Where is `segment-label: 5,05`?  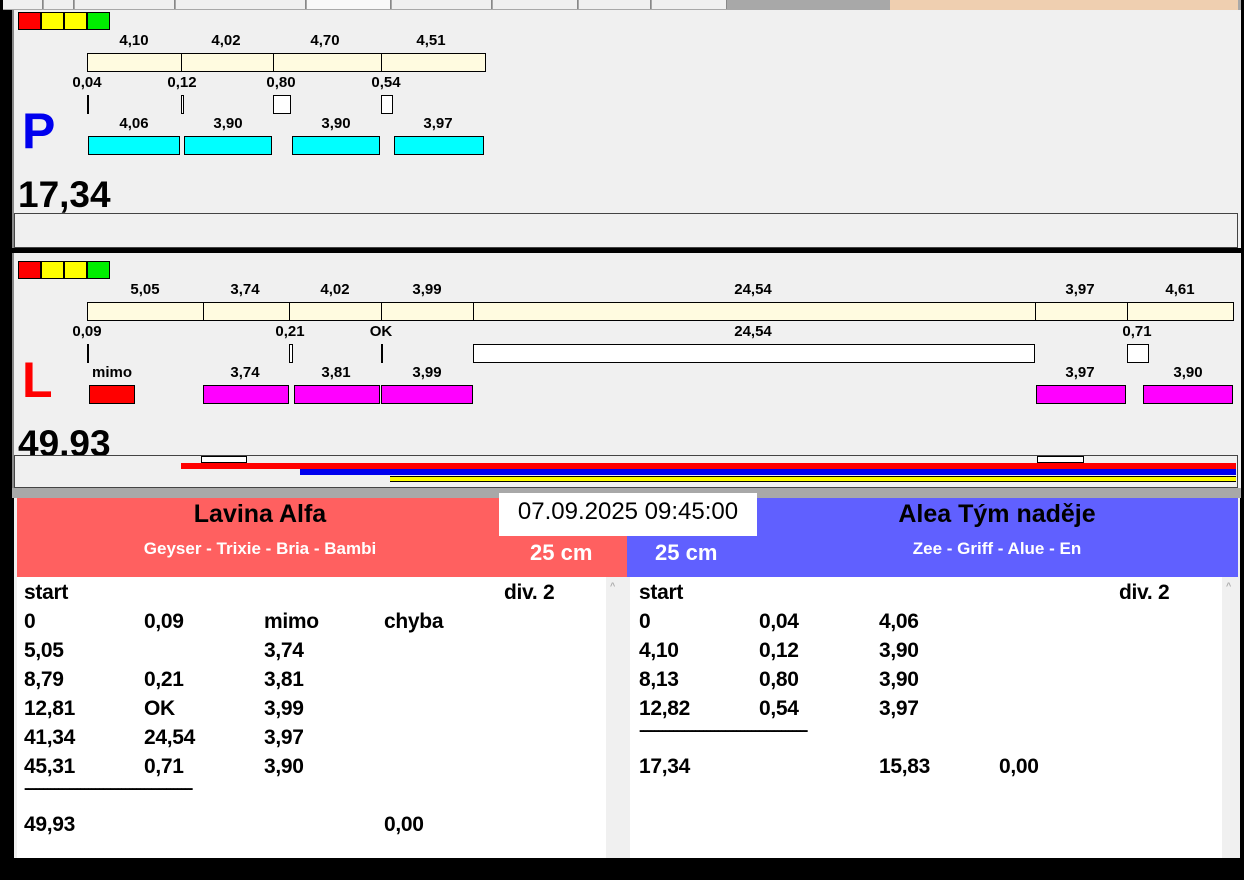 segment-label: 5,05 is located at coordinates (145, 289).